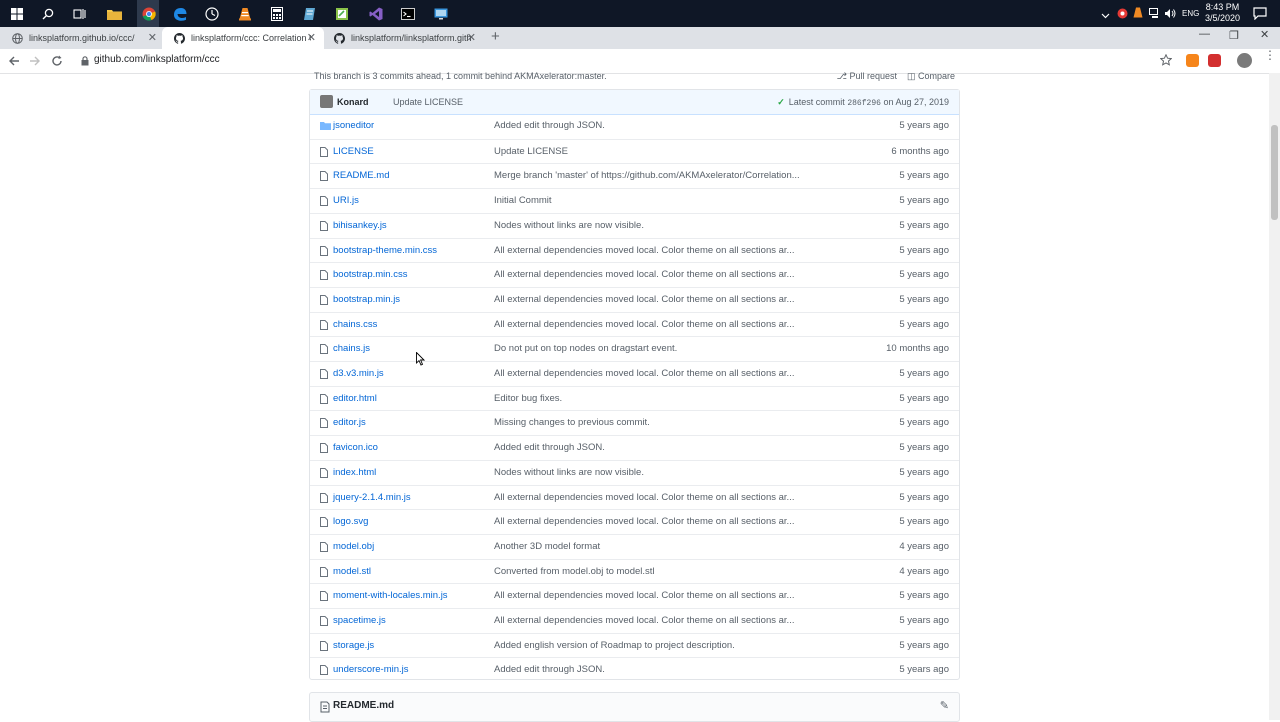 Image resolution: width=1280 pixels, height=722 pixels. I want to click on file-commit-message: Missing changes to previous commit., so click(572, 422).